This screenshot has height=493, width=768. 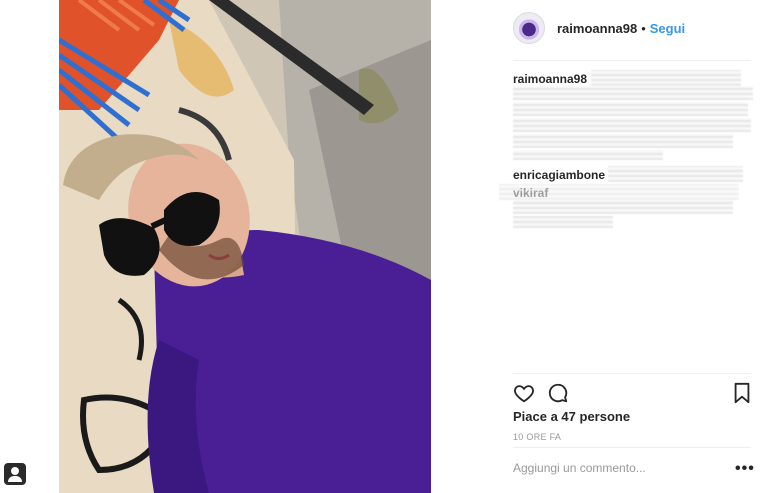 What do you see at coordinates (524, 393) in the screenshot?
I see `heart-icon` at bounding box center [524, 393].